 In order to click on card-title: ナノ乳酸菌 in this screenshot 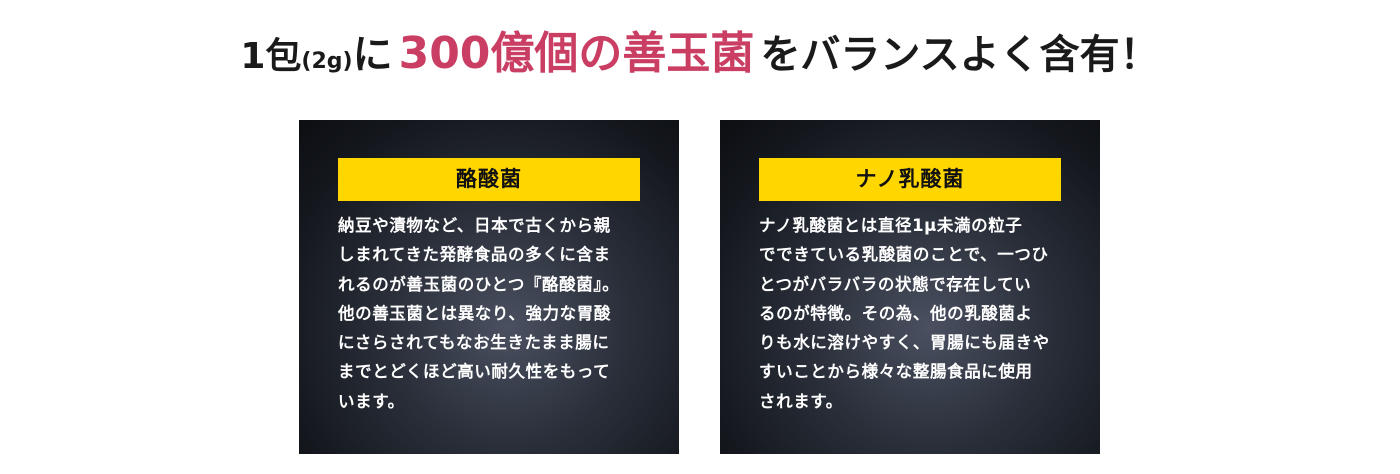, I will do `click(910, 179)`.